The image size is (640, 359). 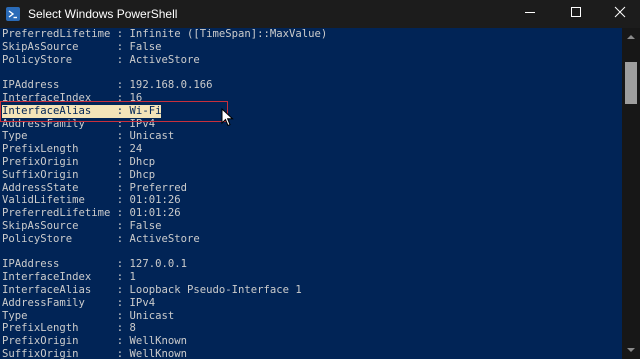 What do you see at coordinates (91, 213) in the screenshot?
I see `console-line: PreferredLifetime : 01:01:26` at bounding box center [91, 213].